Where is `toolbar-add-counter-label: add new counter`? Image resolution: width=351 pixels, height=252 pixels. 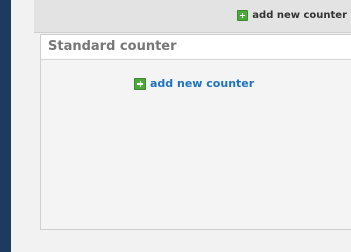
toolbar-add-counter-label: add new counter is located at coordinates (299, 15).